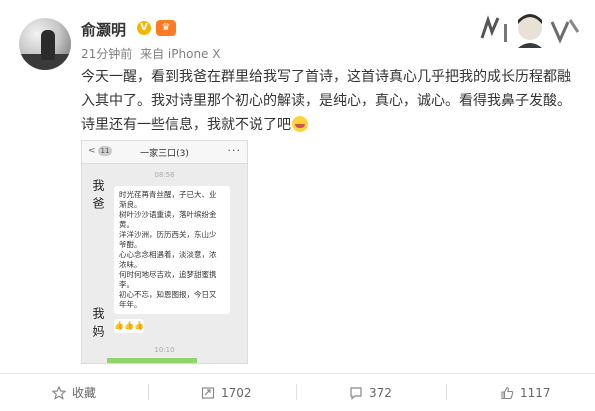 This screenshot has width=595, height=411. I want to click on sender-dad-avatar: 我爸, so click(98, 197).